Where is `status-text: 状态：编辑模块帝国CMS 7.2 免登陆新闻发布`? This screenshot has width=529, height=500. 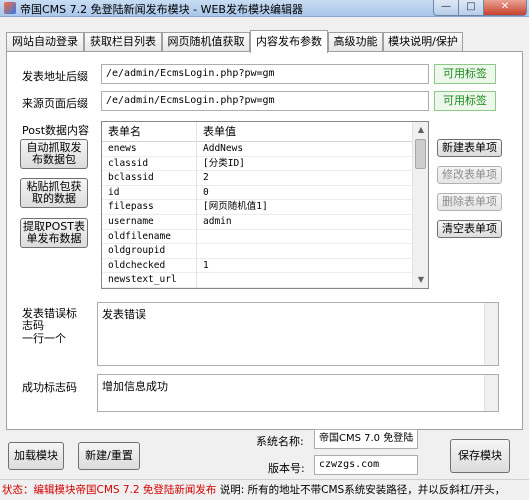
status-text: 状态：编辑模块帝国CMS 7.2 免登陆新闻发布 is located at coordinates (109, 490).